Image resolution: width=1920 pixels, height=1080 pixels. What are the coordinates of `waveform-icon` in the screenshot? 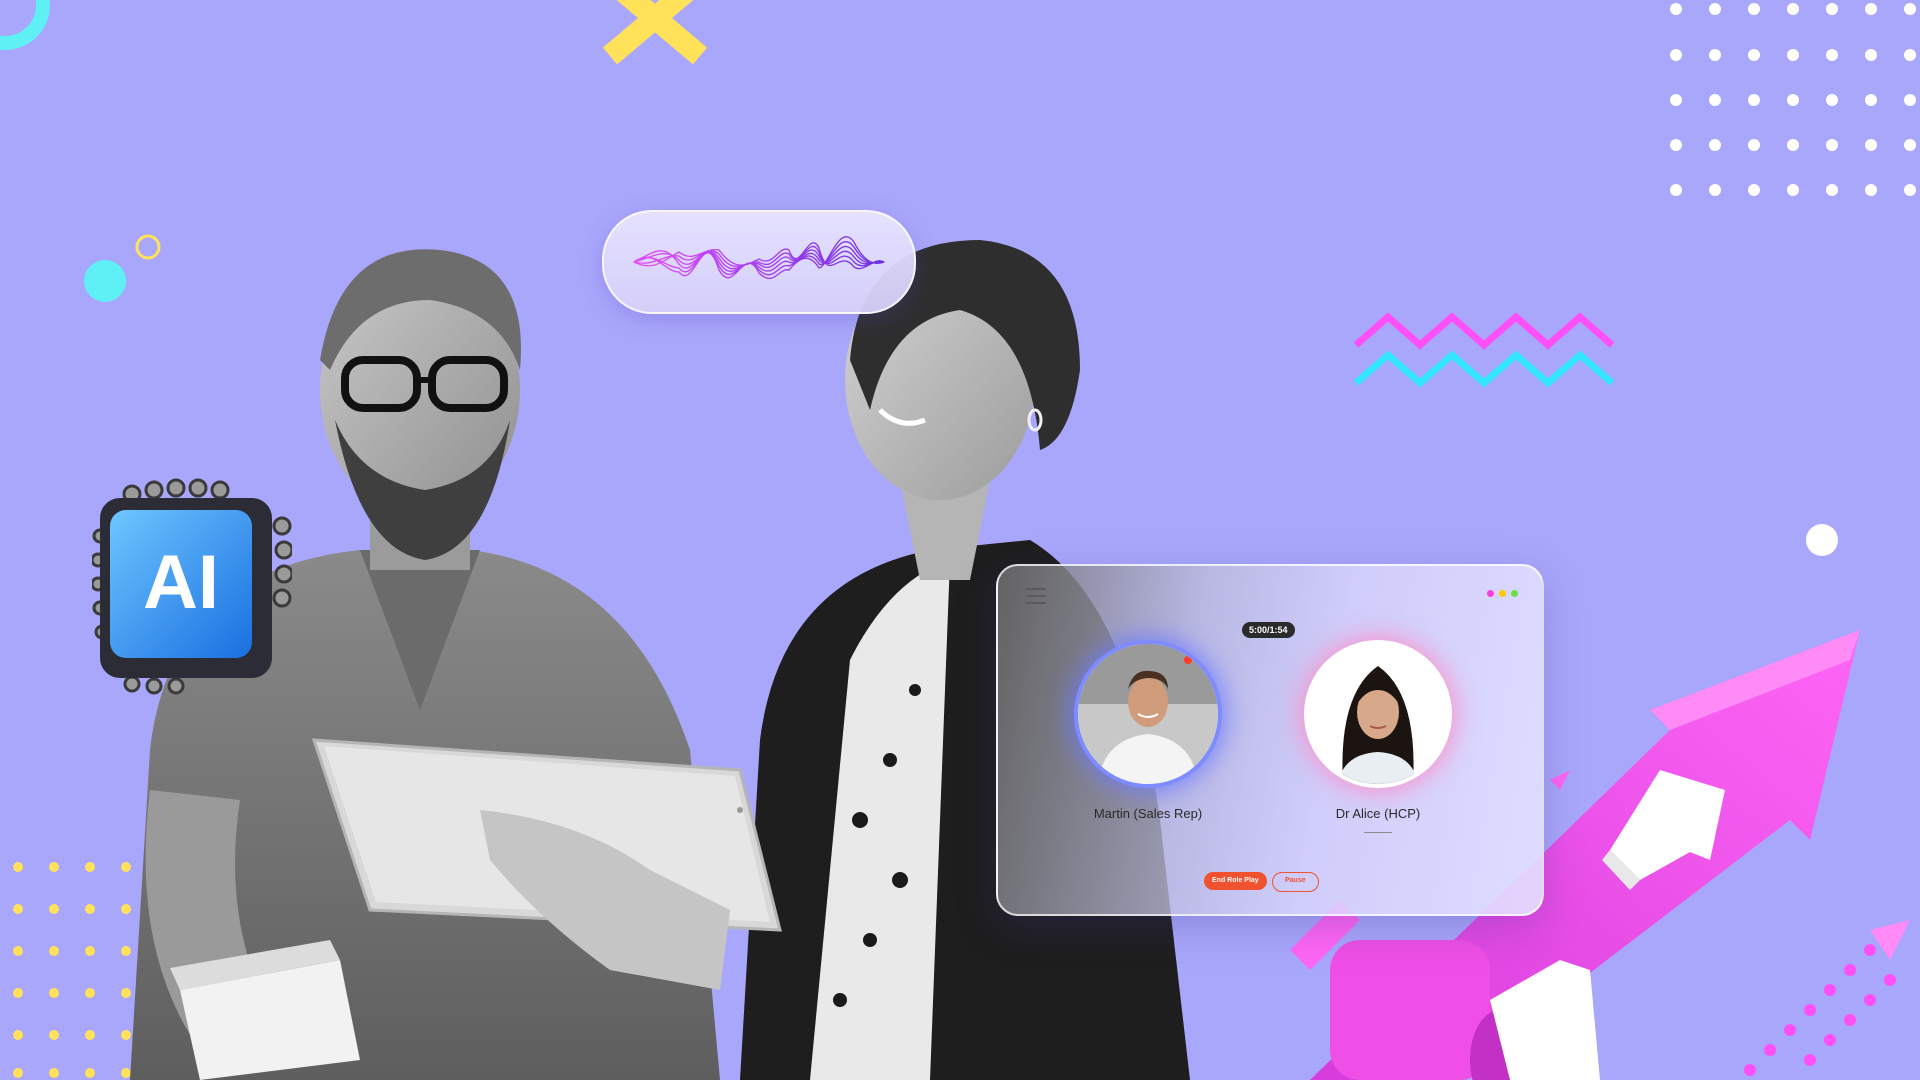 It's located at (759, 258).